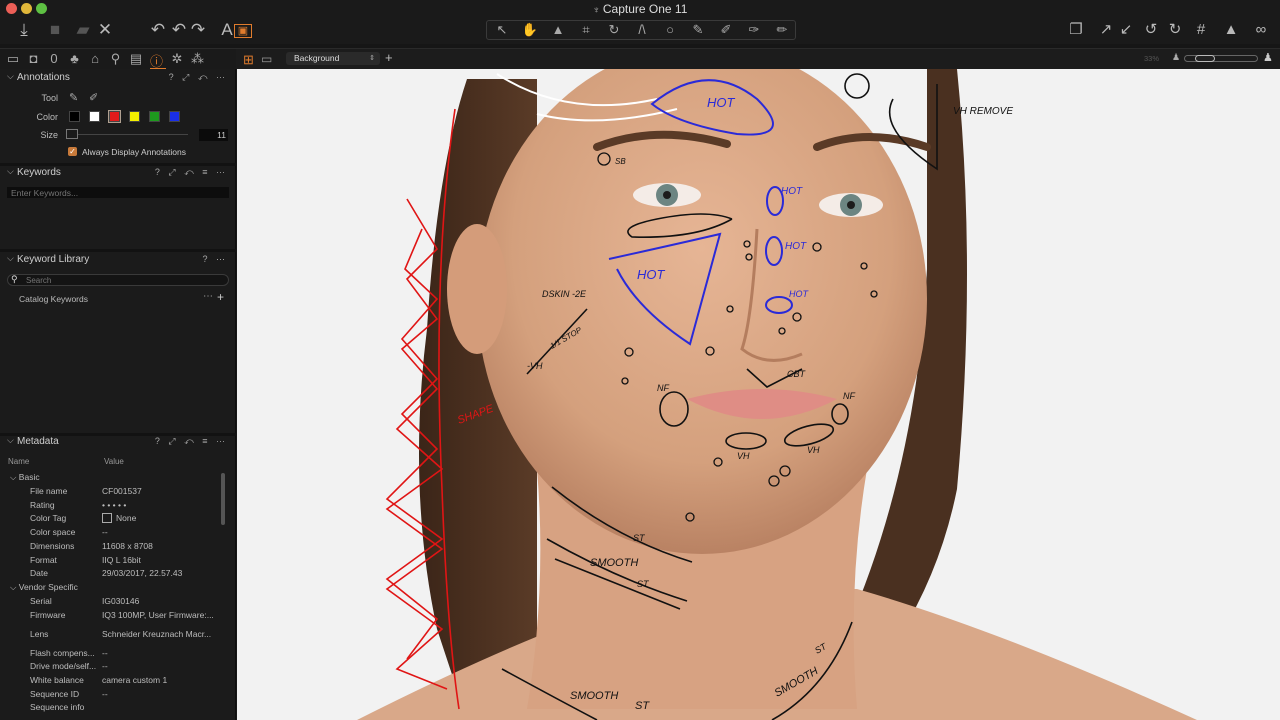 The width and height of the screenshot is (1280, 720). I want to click on color-tag-box, so click(107, 518).